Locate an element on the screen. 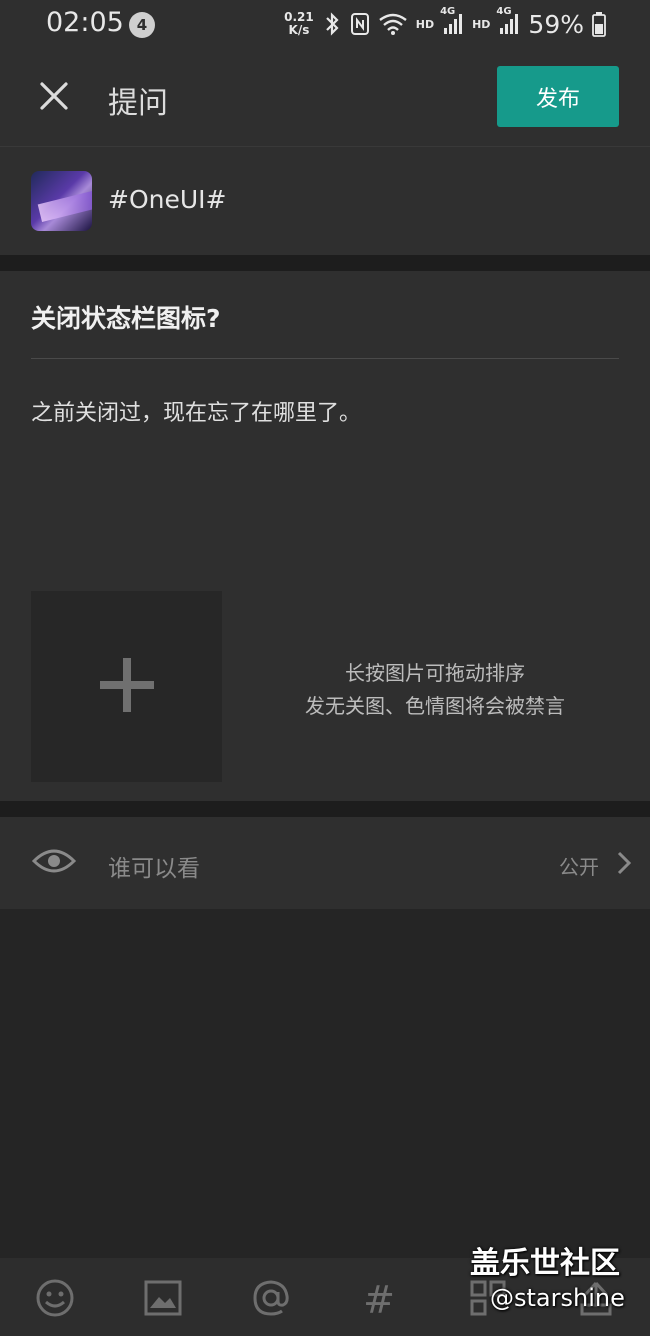 Image resolution: width=650 pixels, height=1336 pixels. emoji-icon is located at coordinates (55, 1300).